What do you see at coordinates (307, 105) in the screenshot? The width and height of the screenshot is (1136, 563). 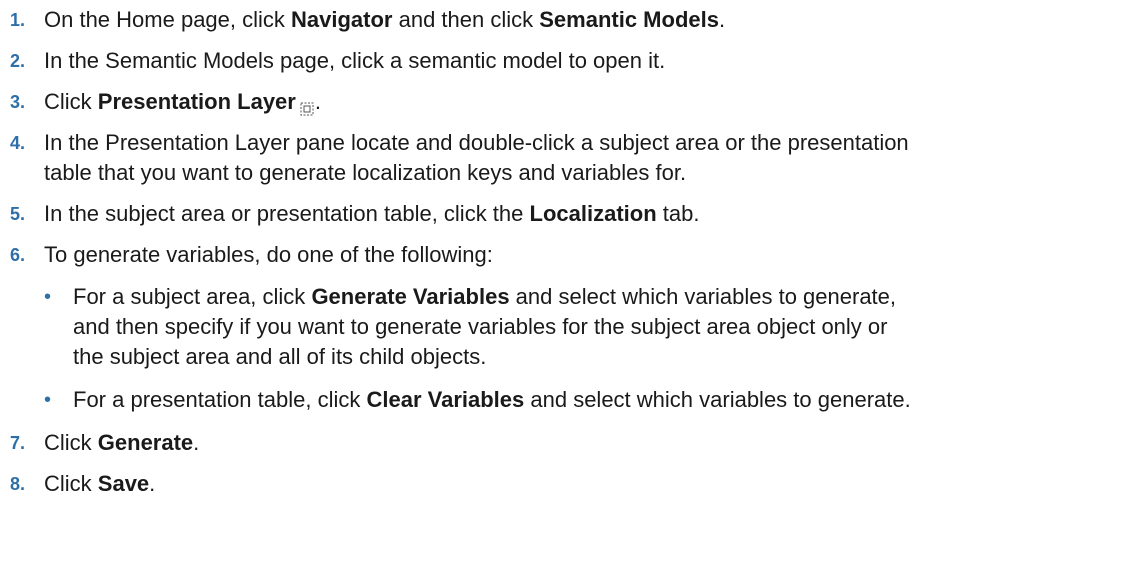 I see `presentation-layer-icon` at bounding box center [307, 105].